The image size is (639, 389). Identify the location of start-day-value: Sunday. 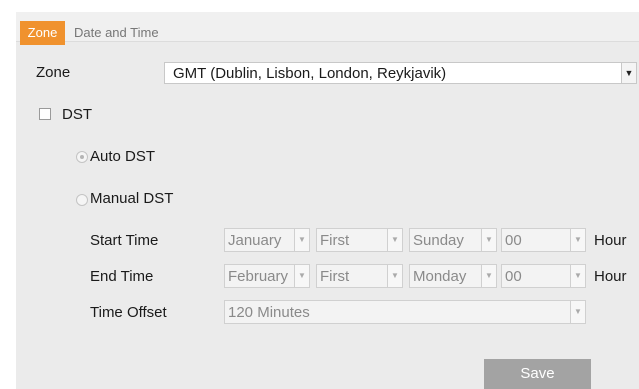
(438, 240).